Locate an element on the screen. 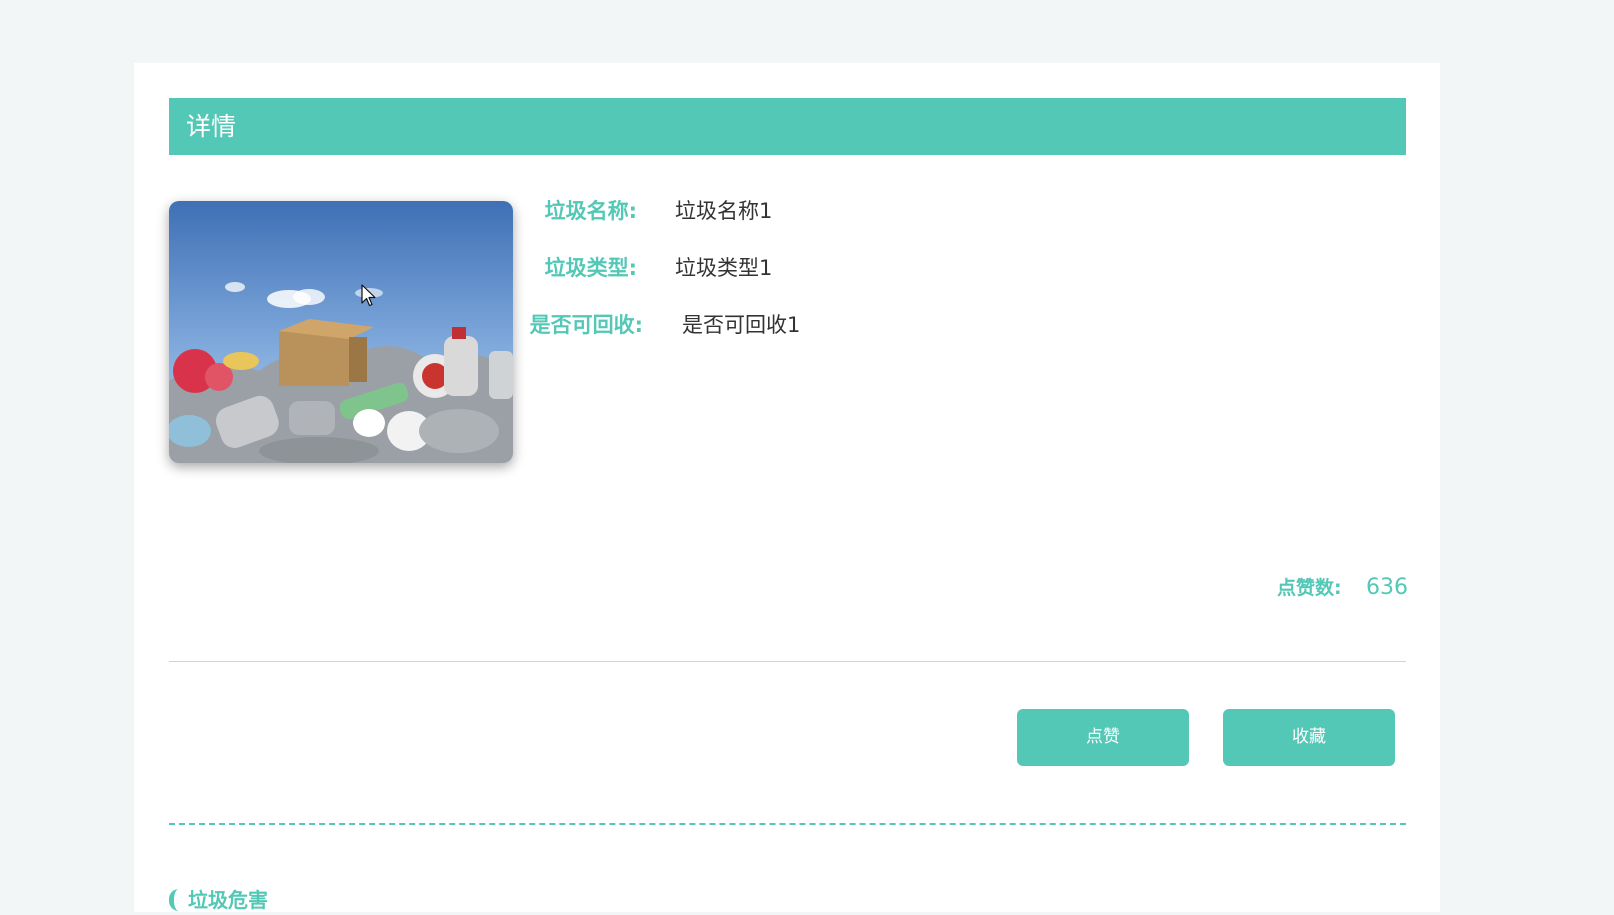 The image size is (1614, 915). section-title-text: 垃圾危害 is located at coordinates (228, 900).